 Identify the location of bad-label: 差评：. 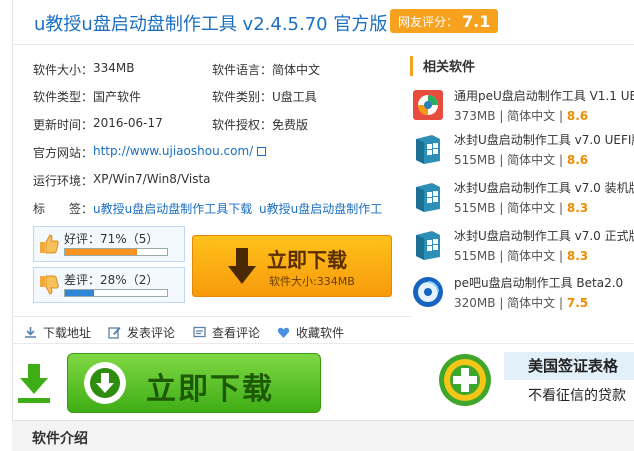
(82, 280).